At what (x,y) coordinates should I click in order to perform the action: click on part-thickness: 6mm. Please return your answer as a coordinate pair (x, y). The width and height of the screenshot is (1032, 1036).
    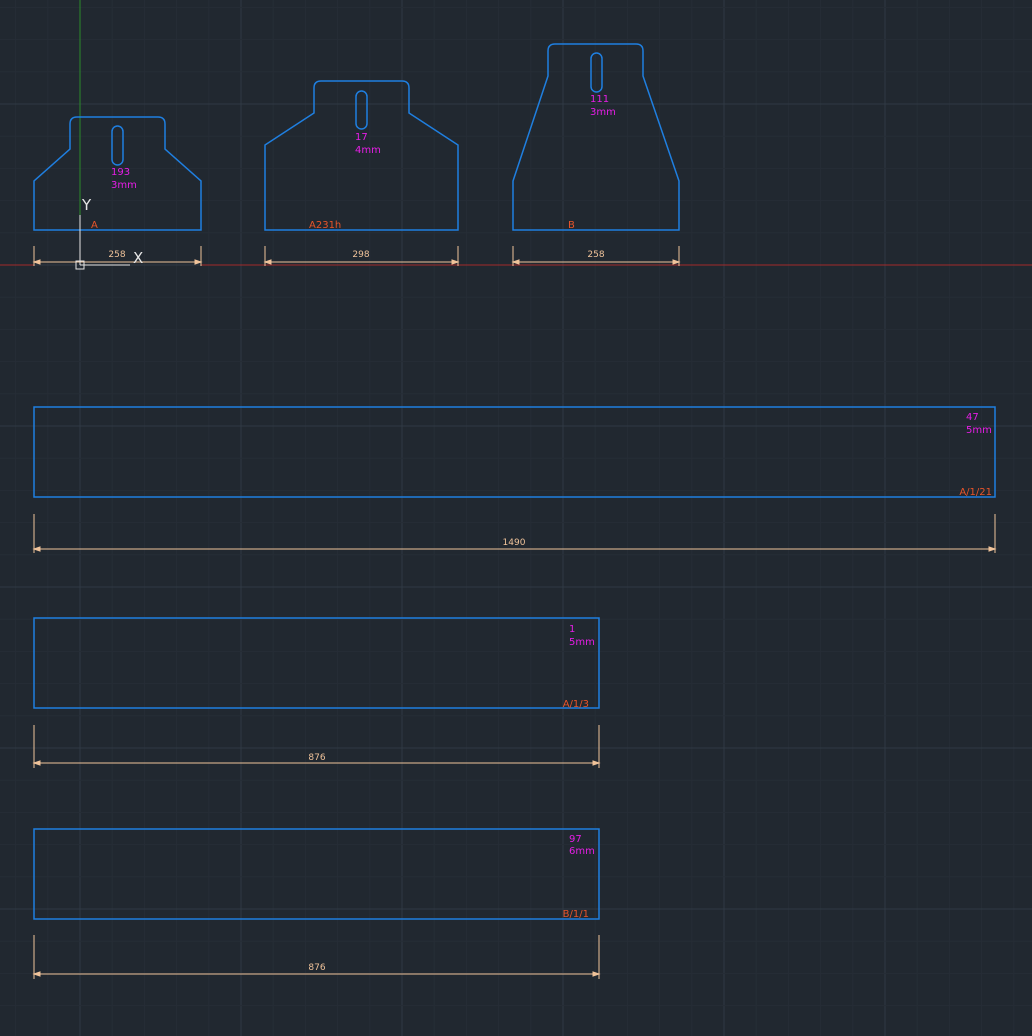
    Looking at the image, I should click on (582, 851).